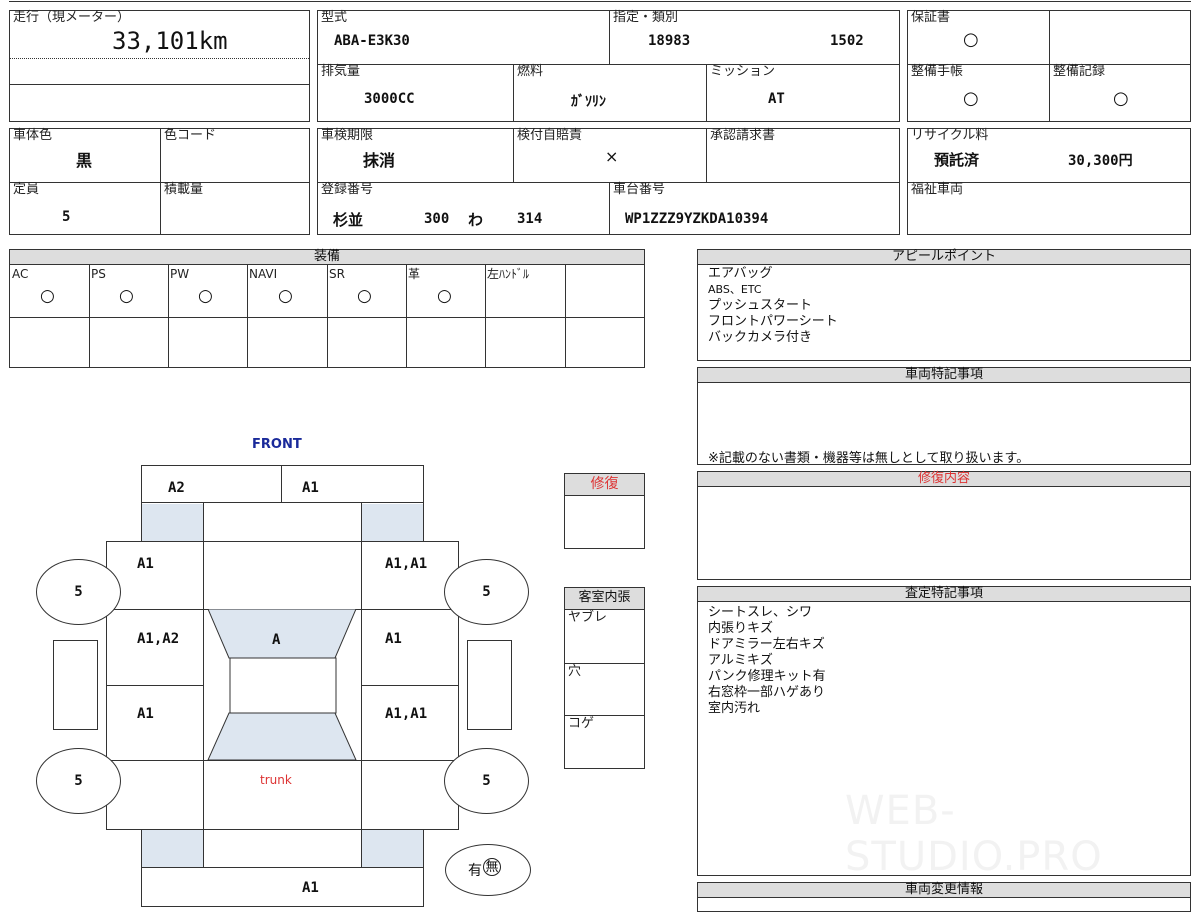 Image resolution: width=1200 pixels, height=912 pixels. Describe the element at coordinates (971, 39) in the screenshot. I see `warranty-mark: ○` at that location.